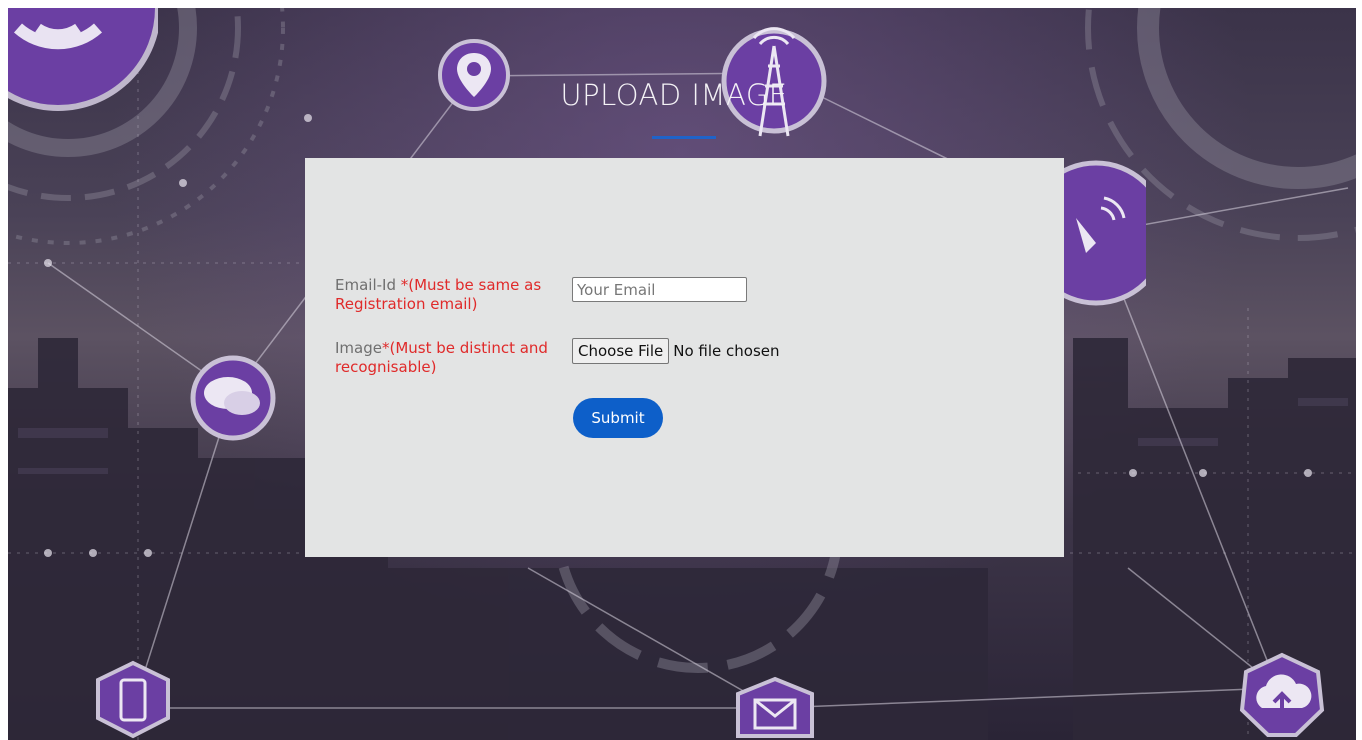  Describe the element at coordinates (233, 398) in the screenshot. I see `chat-bubbles-icon` at that location.